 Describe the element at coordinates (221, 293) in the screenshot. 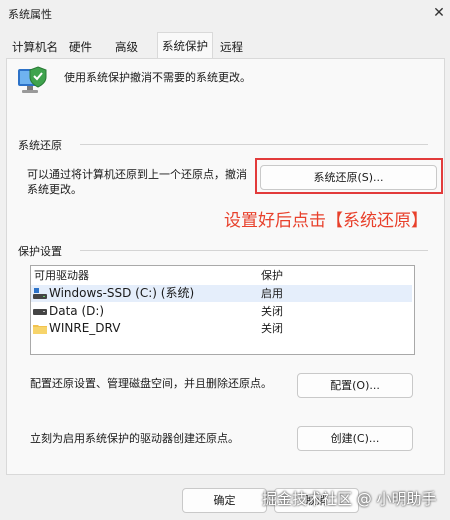

I see `list-item: Windows-SSD (C:) (系统) 启用` at that location.